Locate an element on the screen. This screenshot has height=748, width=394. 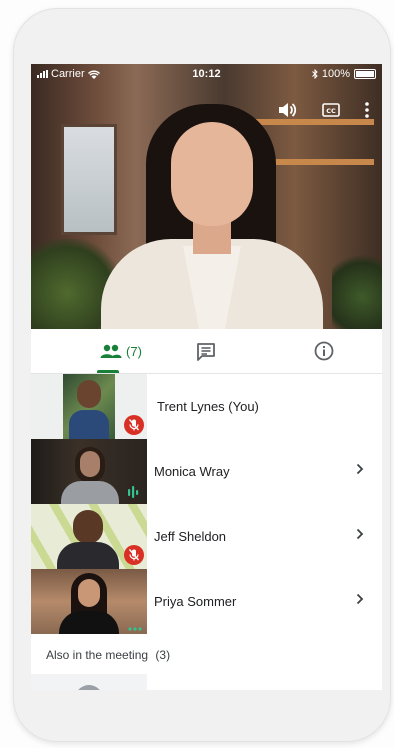
participant-row: Priya Sommer is located at coordinates (206, 601).